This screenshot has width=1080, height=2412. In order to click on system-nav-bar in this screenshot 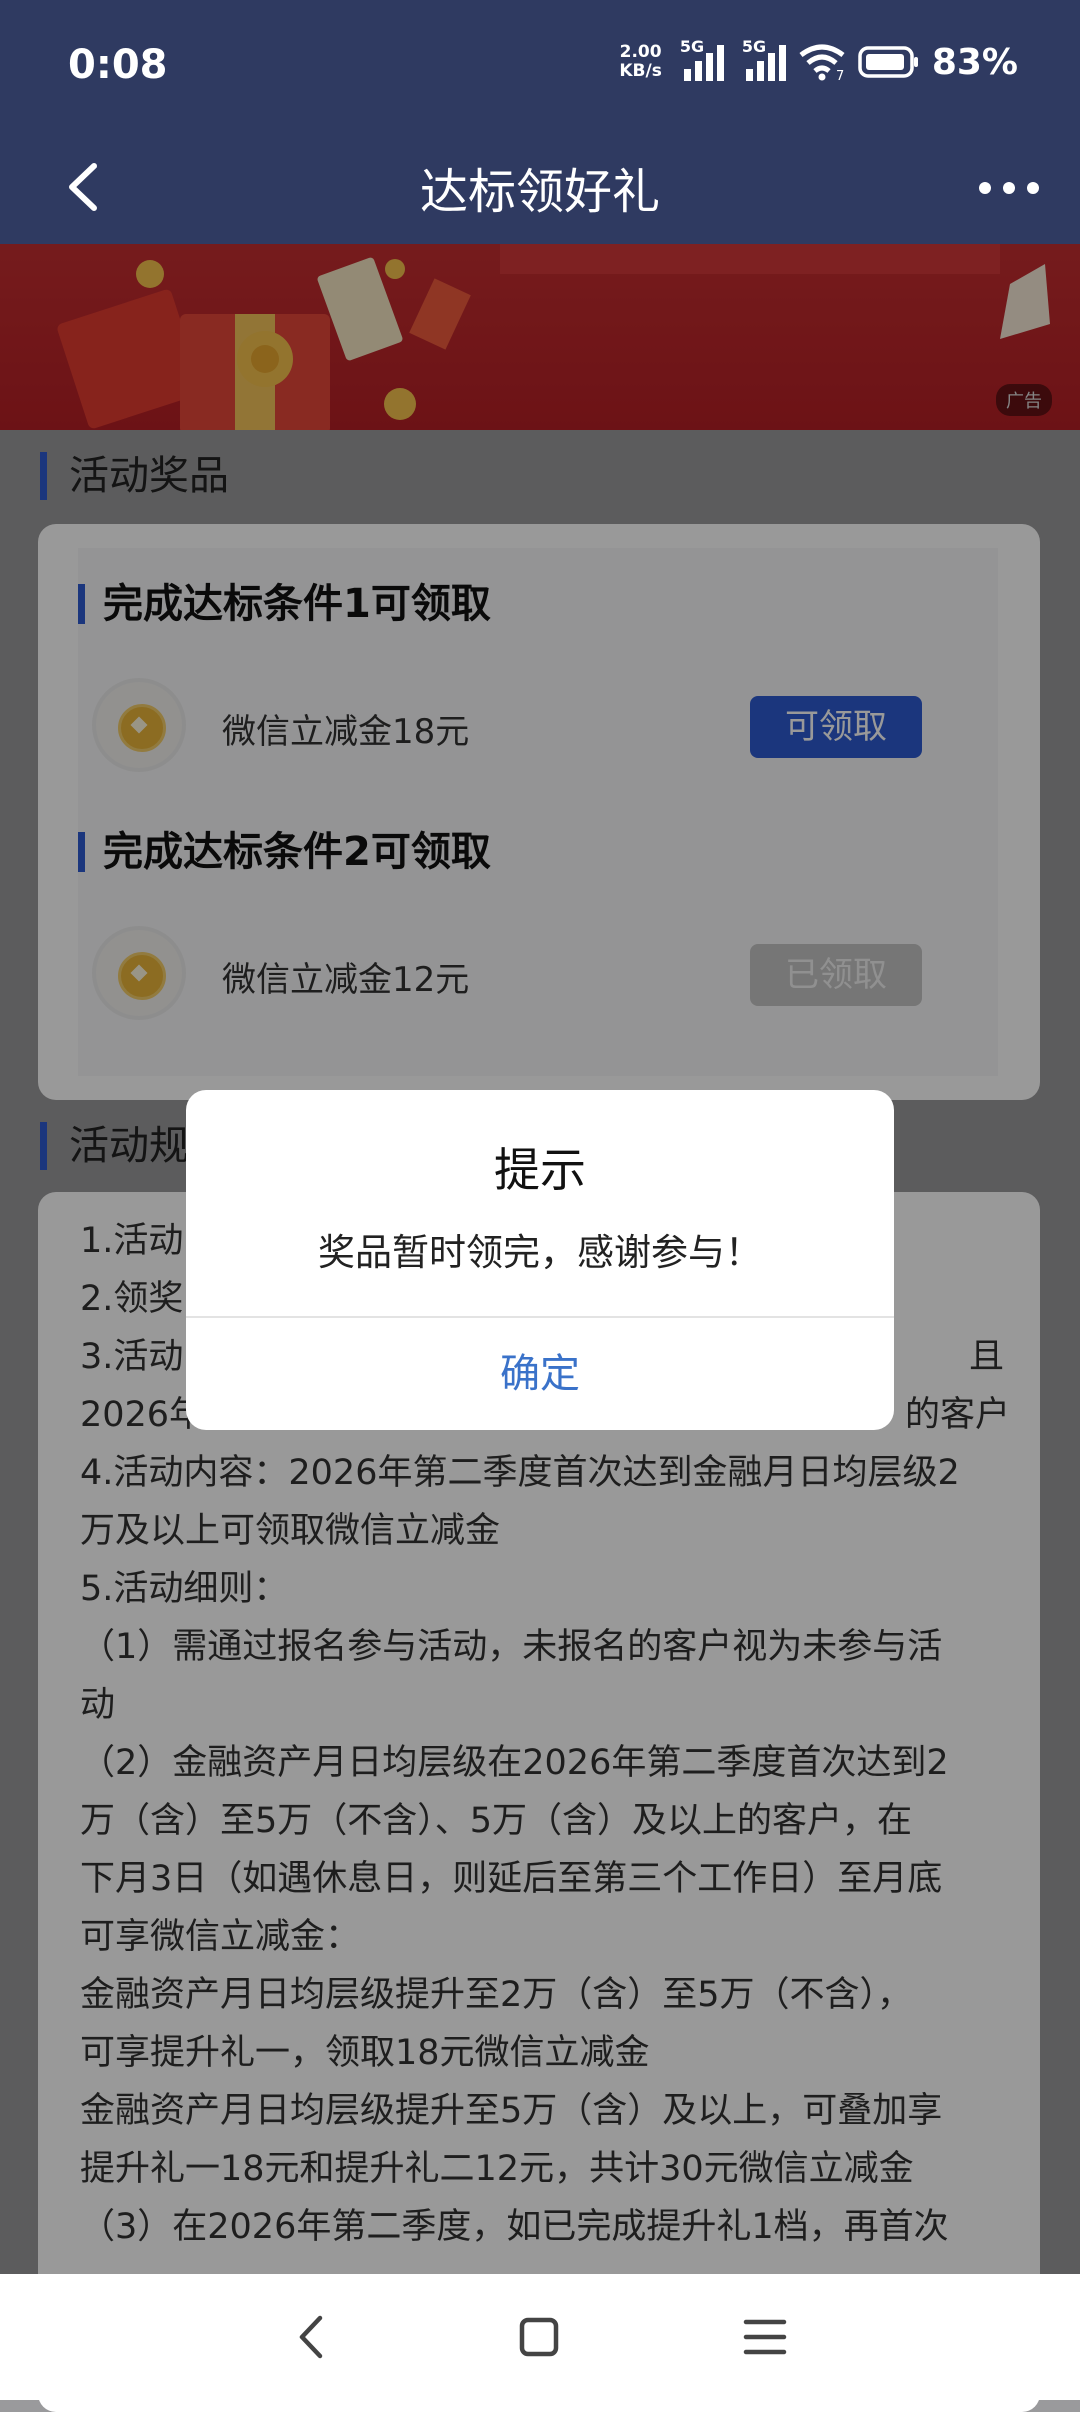, I will do `click(540, 2337)`.